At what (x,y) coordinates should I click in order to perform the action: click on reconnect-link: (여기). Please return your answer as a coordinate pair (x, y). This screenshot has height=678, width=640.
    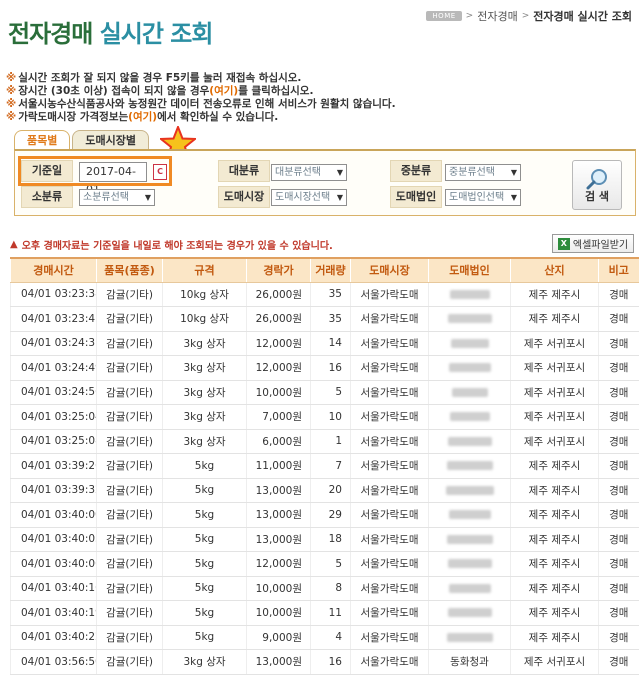
    Looking at the image, I should click on (223, 91).